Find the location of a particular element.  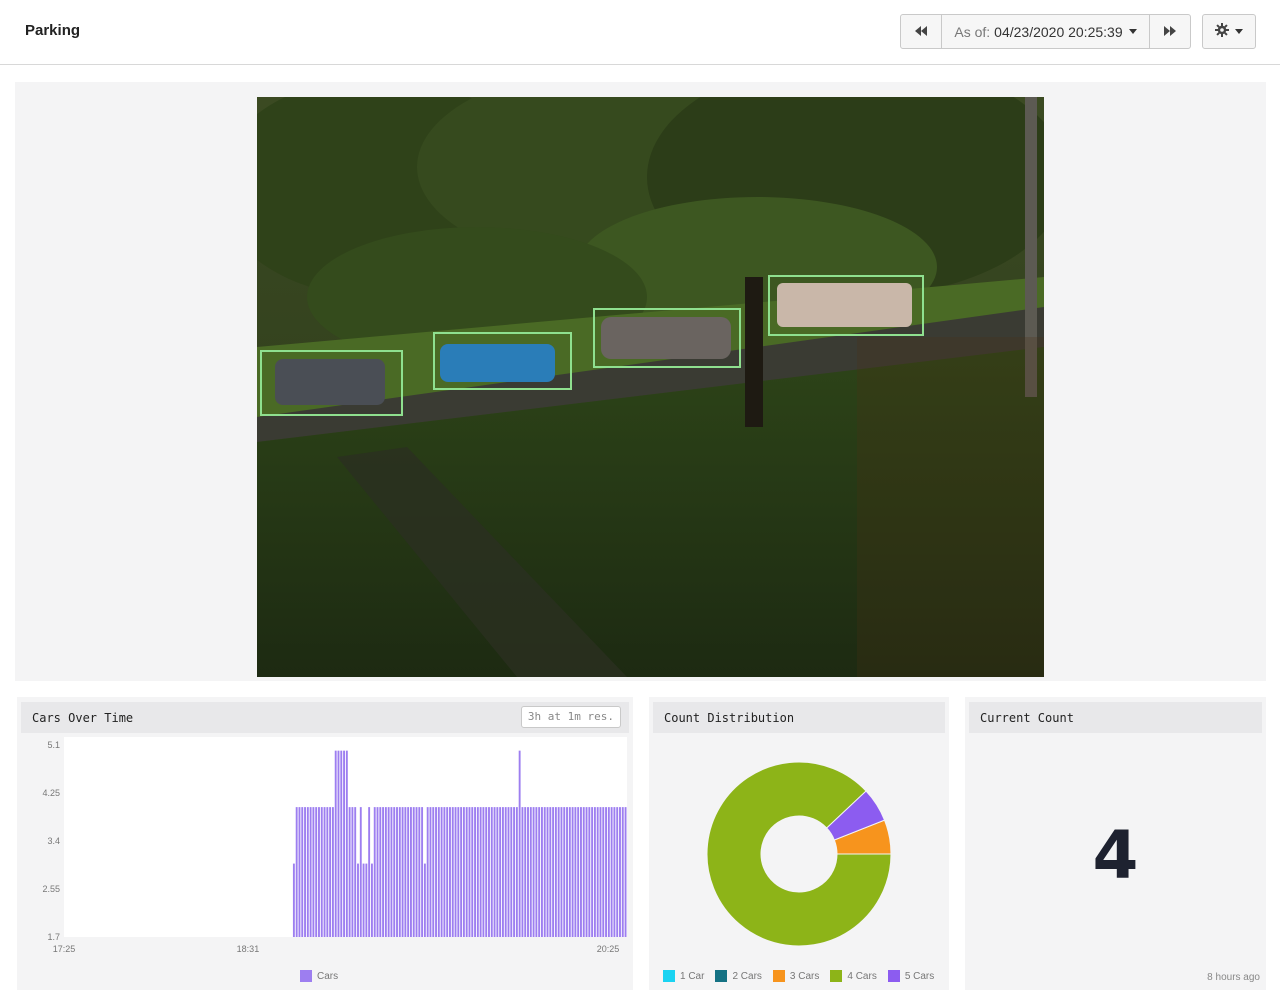

page-title: Parking is located at coordinates (53, 30).